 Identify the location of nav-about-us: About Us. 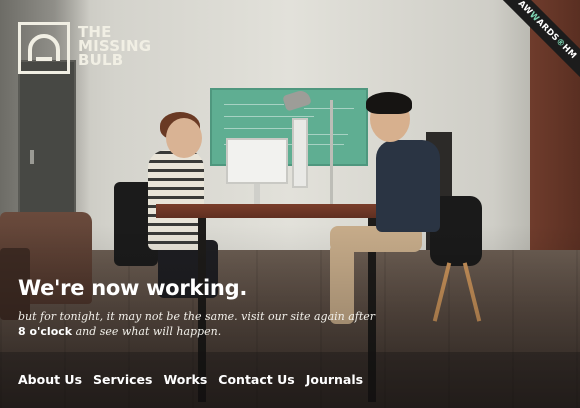
(50, 379).